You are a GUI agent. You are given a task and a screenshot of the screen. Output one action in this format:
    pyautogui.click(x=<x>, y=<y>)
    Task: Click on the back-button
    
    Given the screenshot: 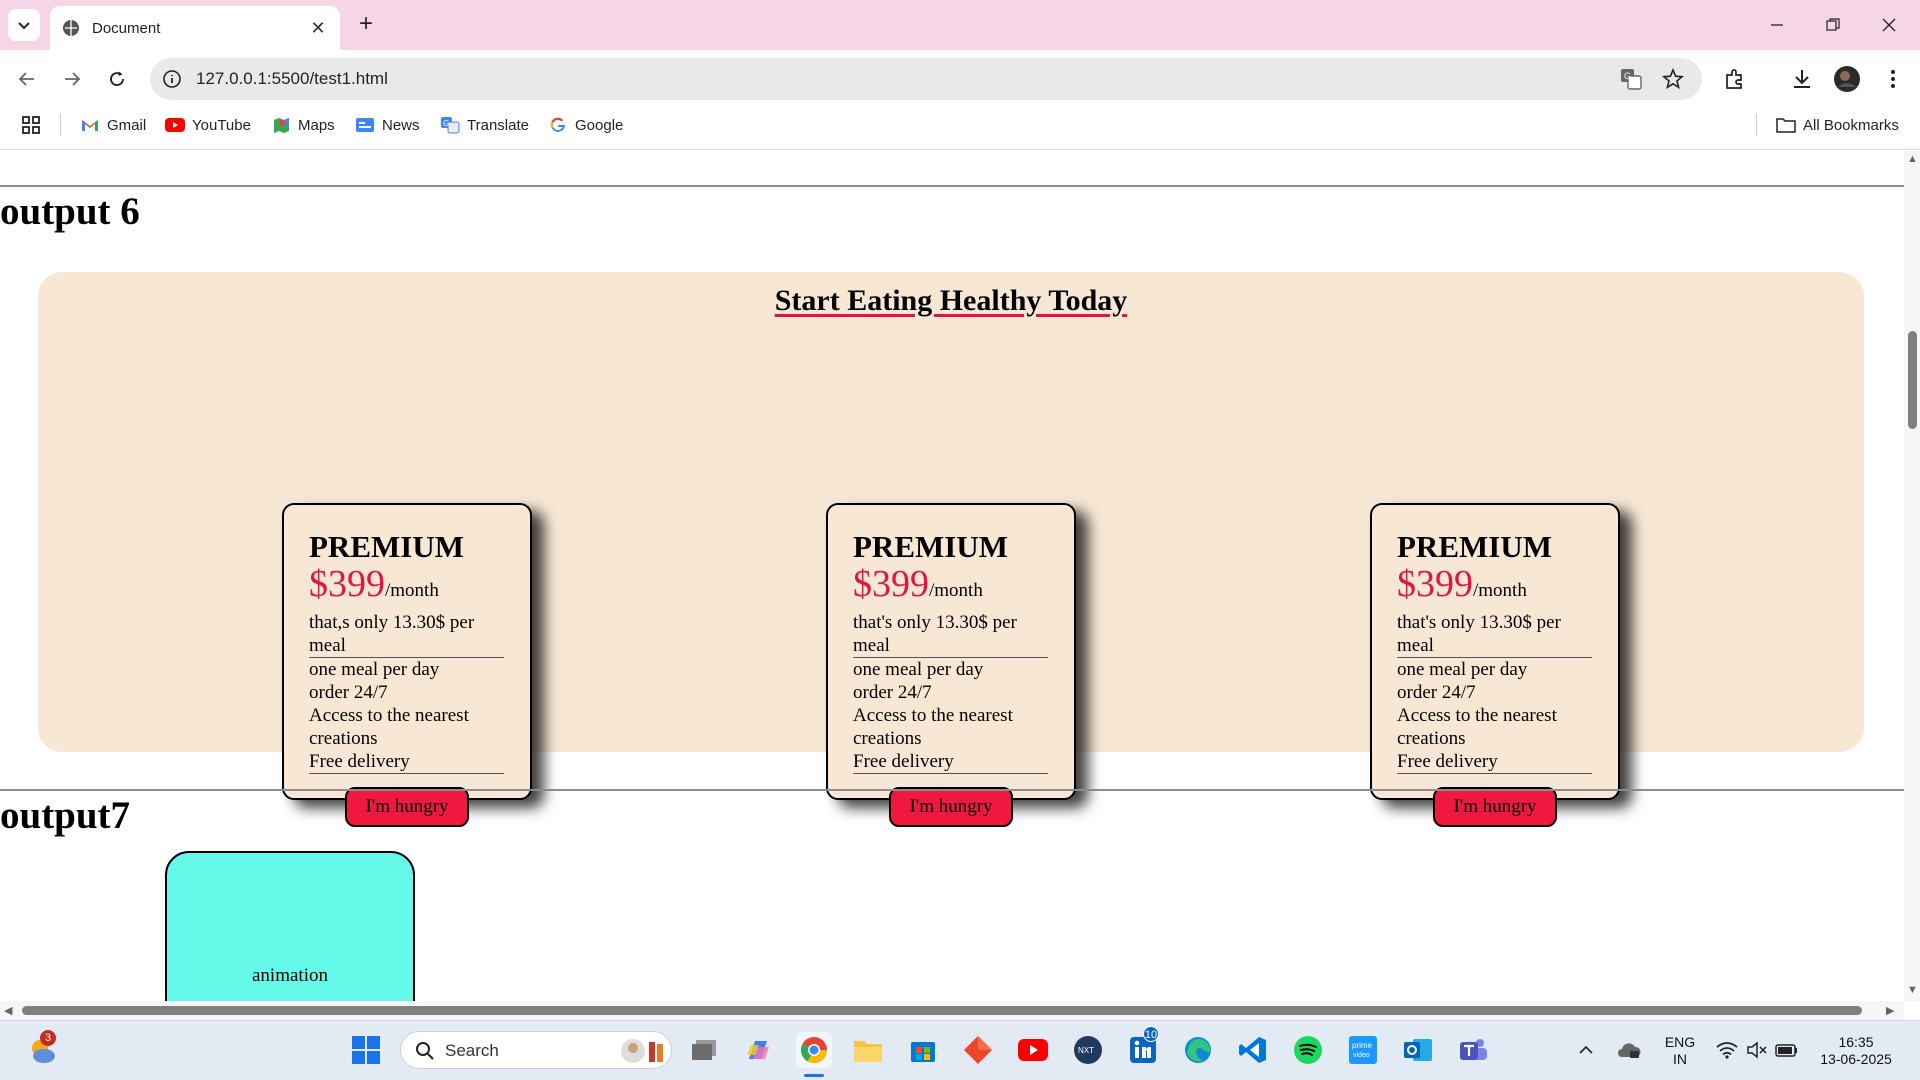 What is the action you would take?
    pyautogui.click(x=27, y=79)
    